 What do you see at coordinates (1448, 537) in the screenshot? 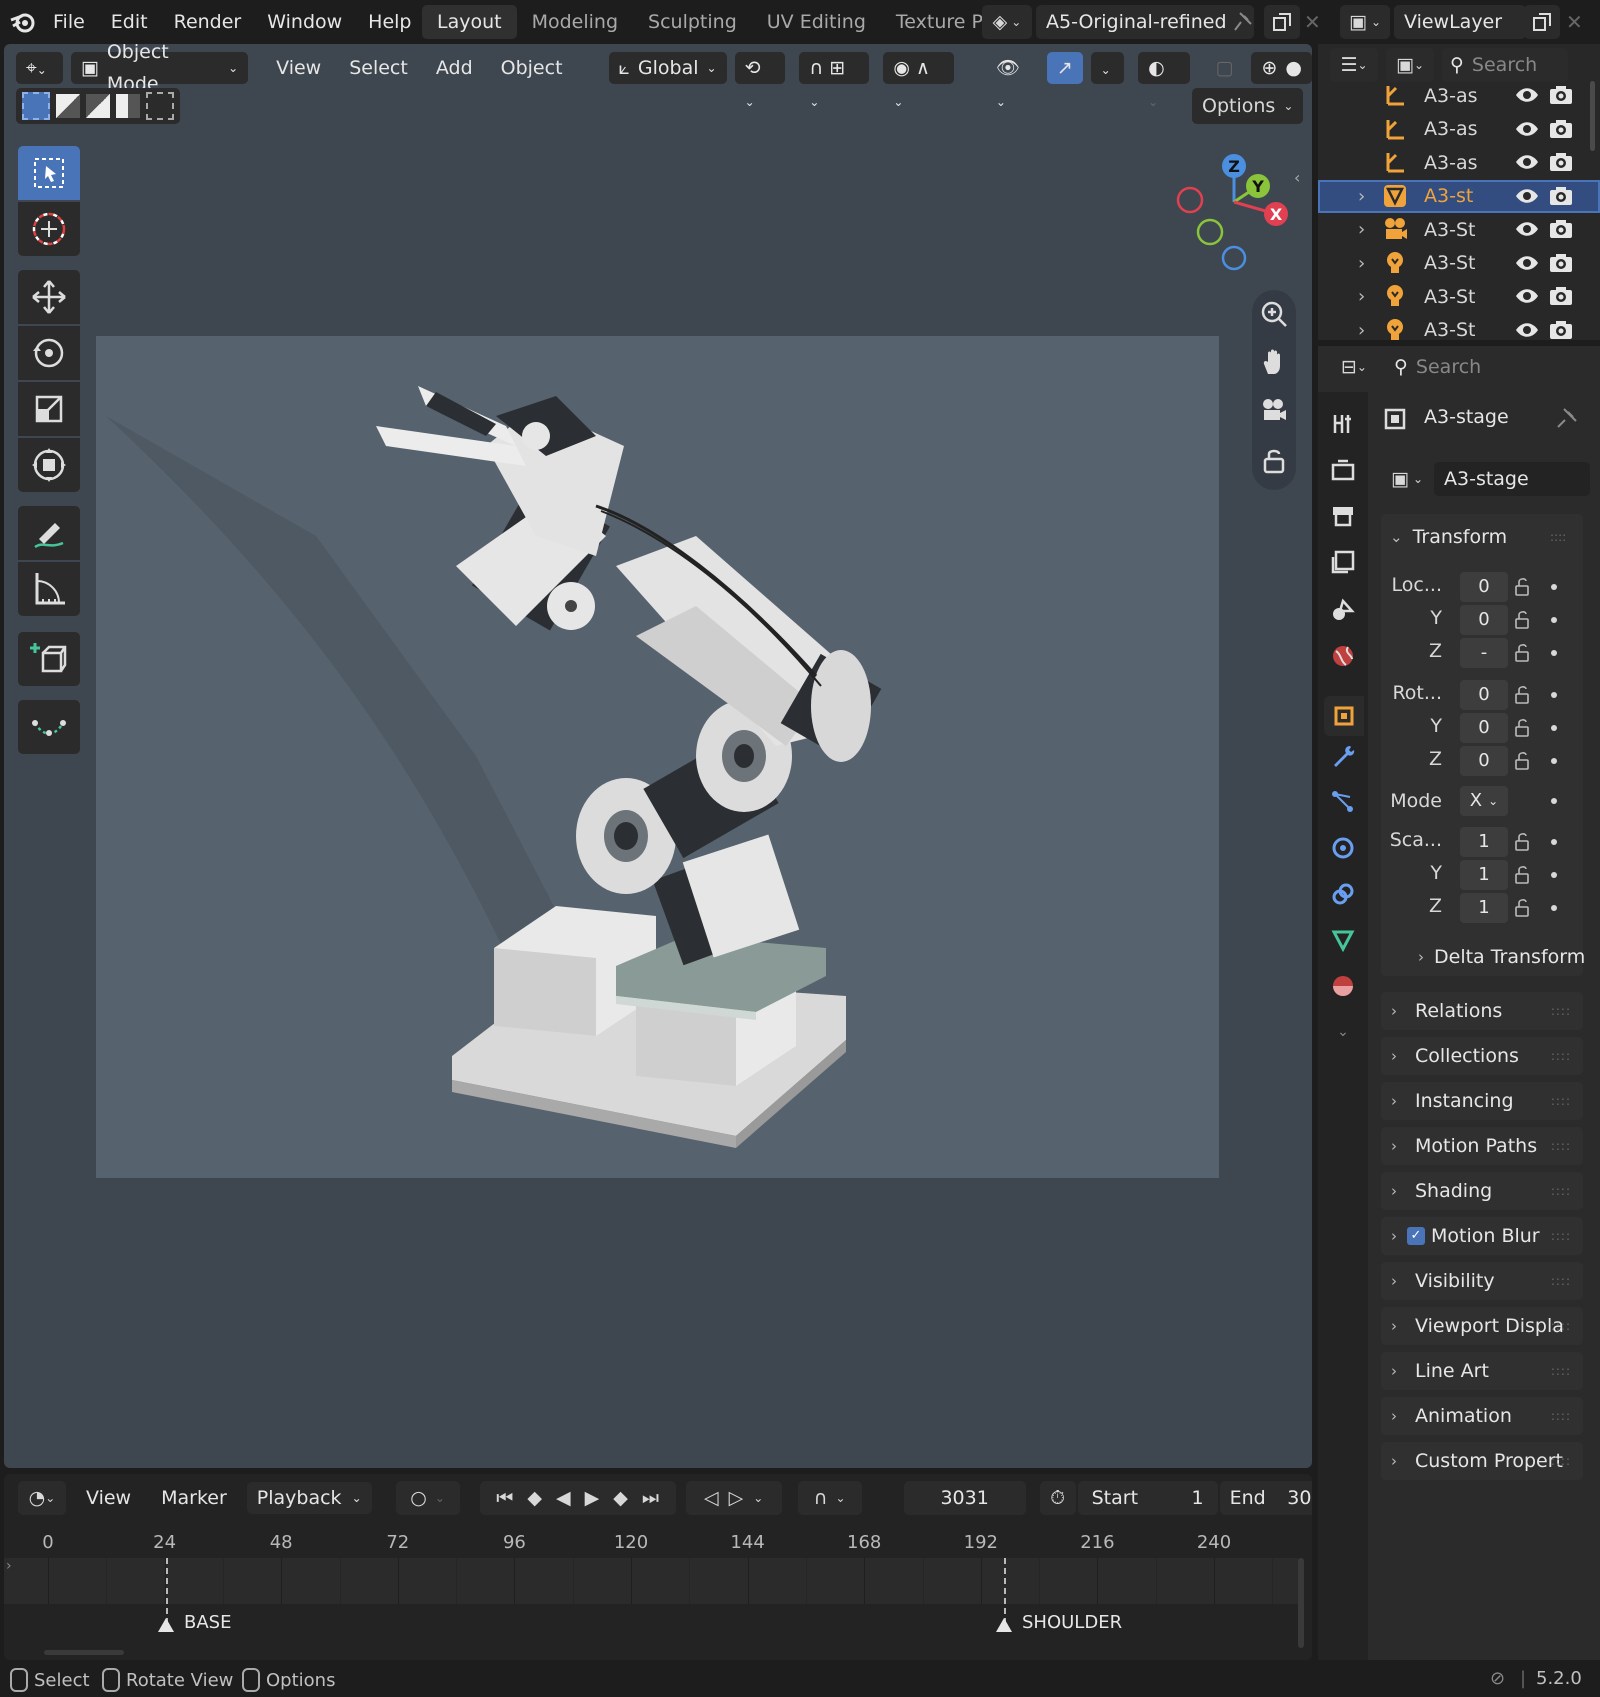
I see `transform-panel-header: ⌄ Transform` at bounding box center [1448, 537].